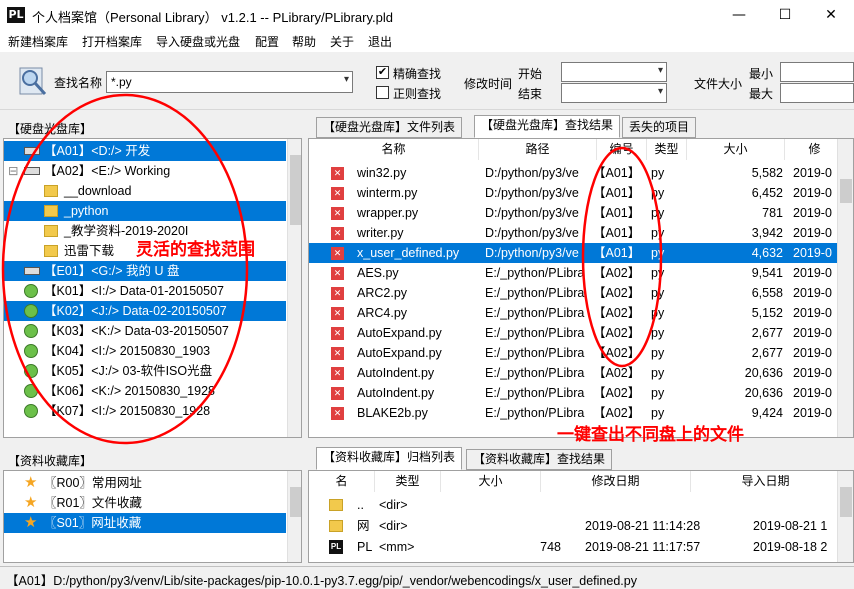 This screenshot has height=589, width=854. I want to click on minimize-button: —, so click(739, 15).